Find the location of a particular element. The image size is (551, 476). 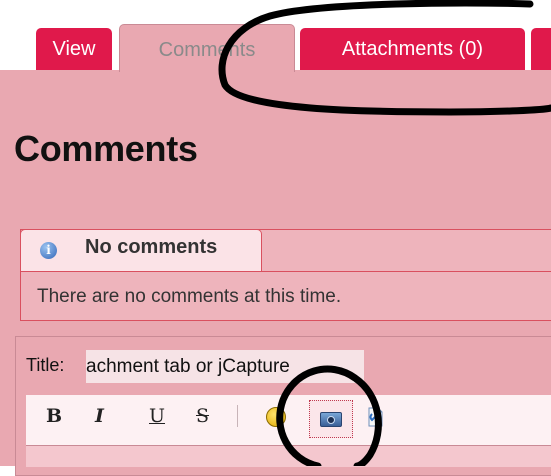

camera-body is located at coordinates (331, 419).